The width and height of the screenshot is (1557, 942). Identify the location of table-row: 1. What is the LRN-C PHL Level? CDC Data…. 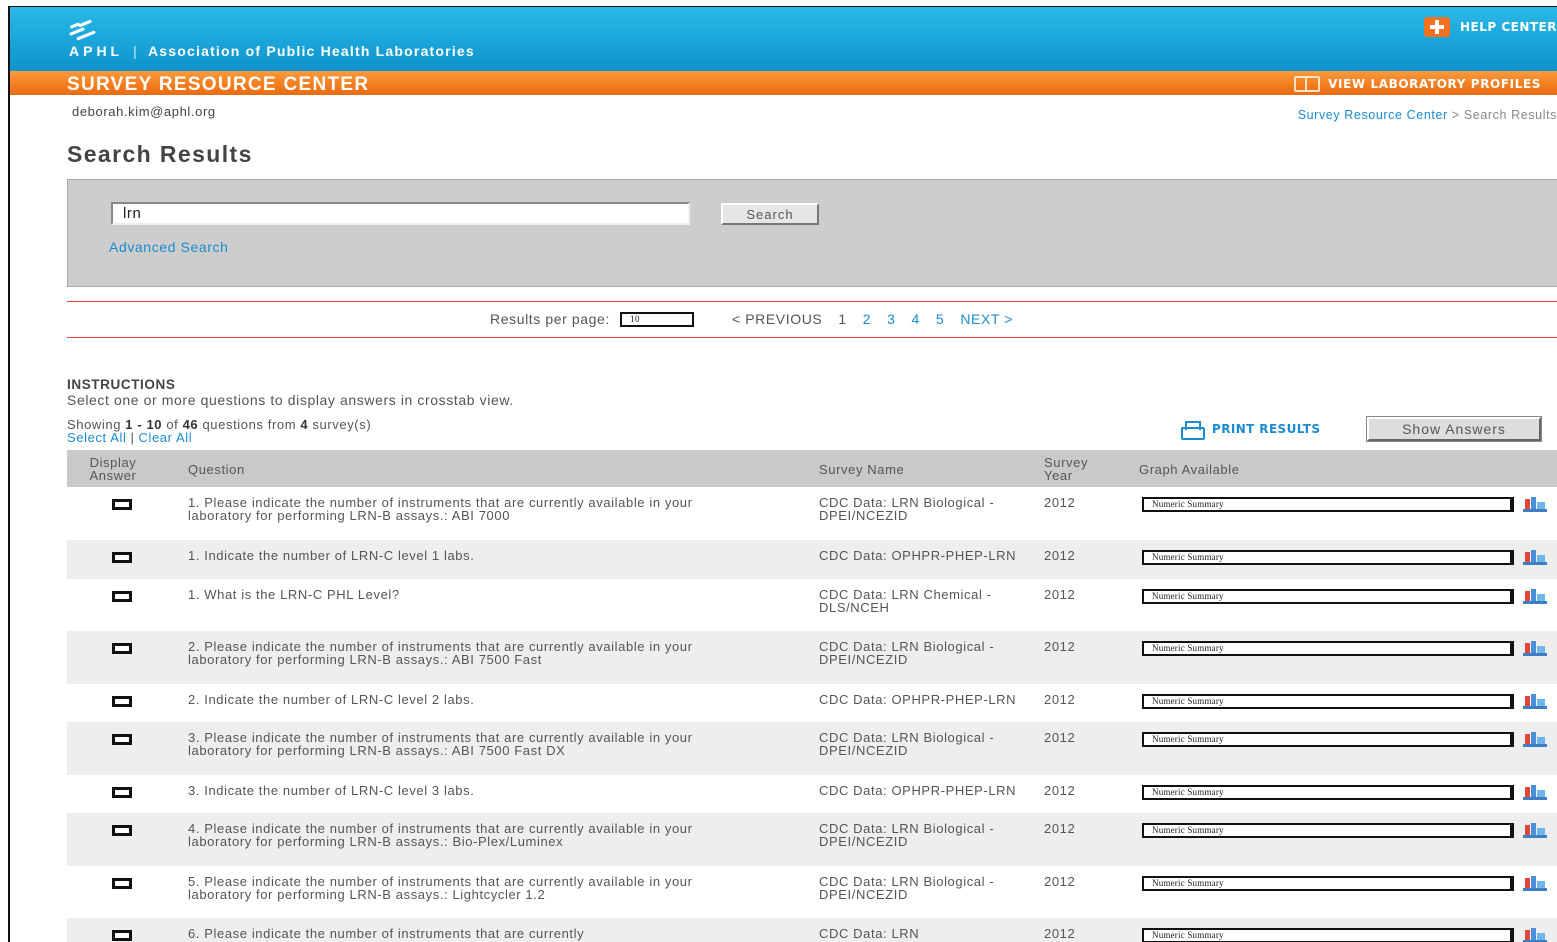
(812, 605).